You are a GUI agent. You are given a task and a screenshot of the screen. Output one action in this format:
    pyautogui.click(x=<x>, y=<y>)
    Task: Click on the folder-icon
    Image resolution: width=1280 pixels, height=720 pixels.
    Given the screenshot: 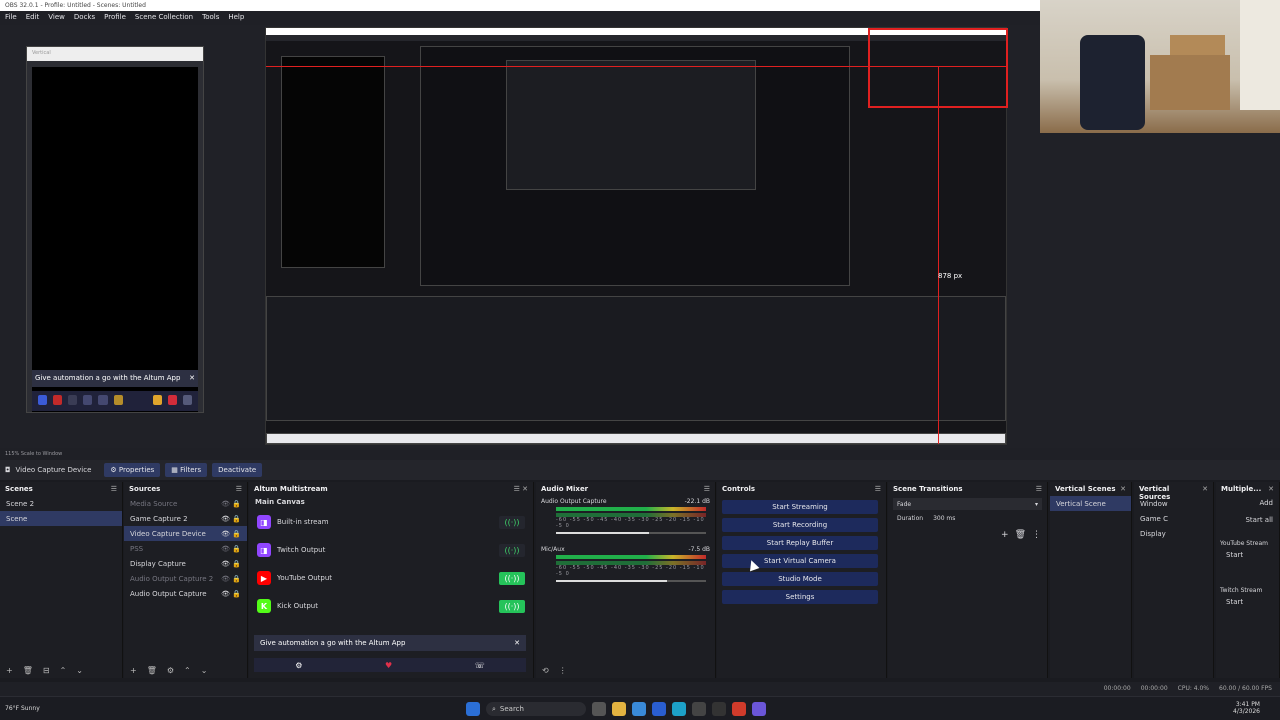 What is the action you would take?
    pyautogui.click(x=118, y=400)
    